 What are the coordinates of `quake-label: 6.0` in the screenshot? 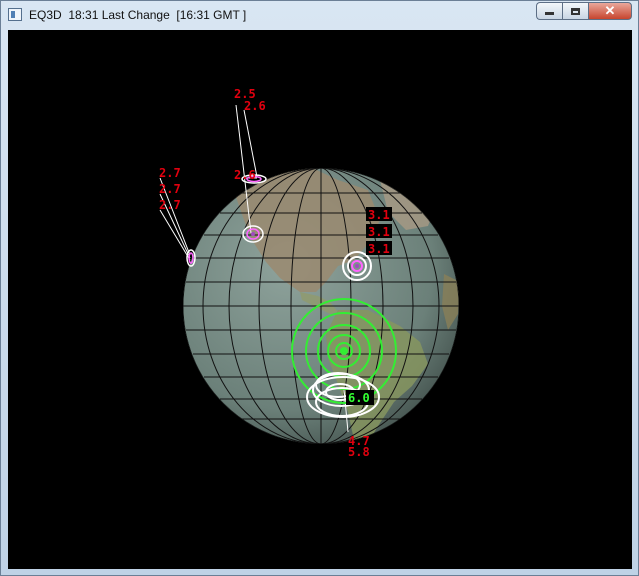 It's located at (359, 398).